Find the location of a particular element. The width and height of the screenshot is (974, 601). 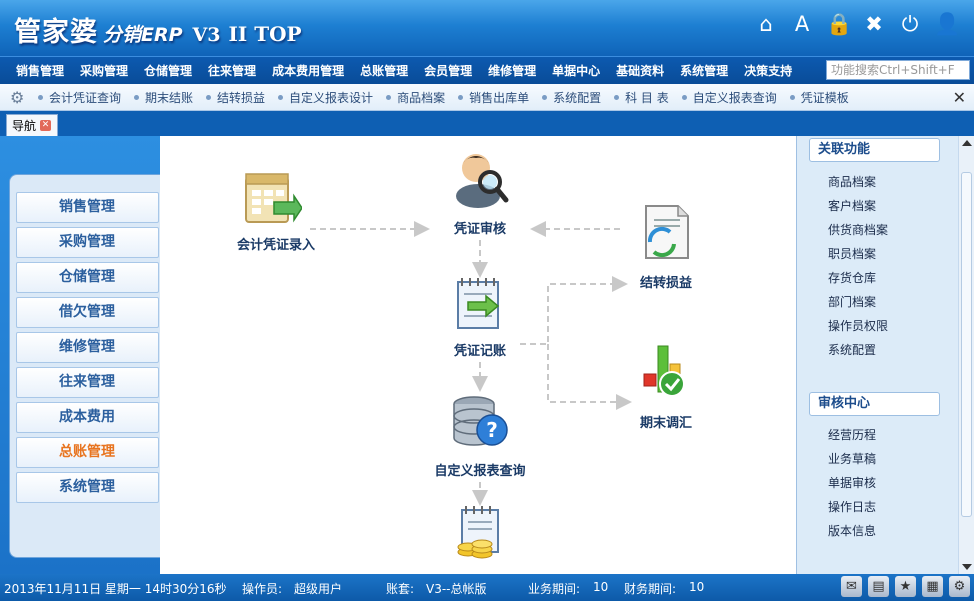

menu-item-1: 采购管理 is located at coordinates (104, 70).